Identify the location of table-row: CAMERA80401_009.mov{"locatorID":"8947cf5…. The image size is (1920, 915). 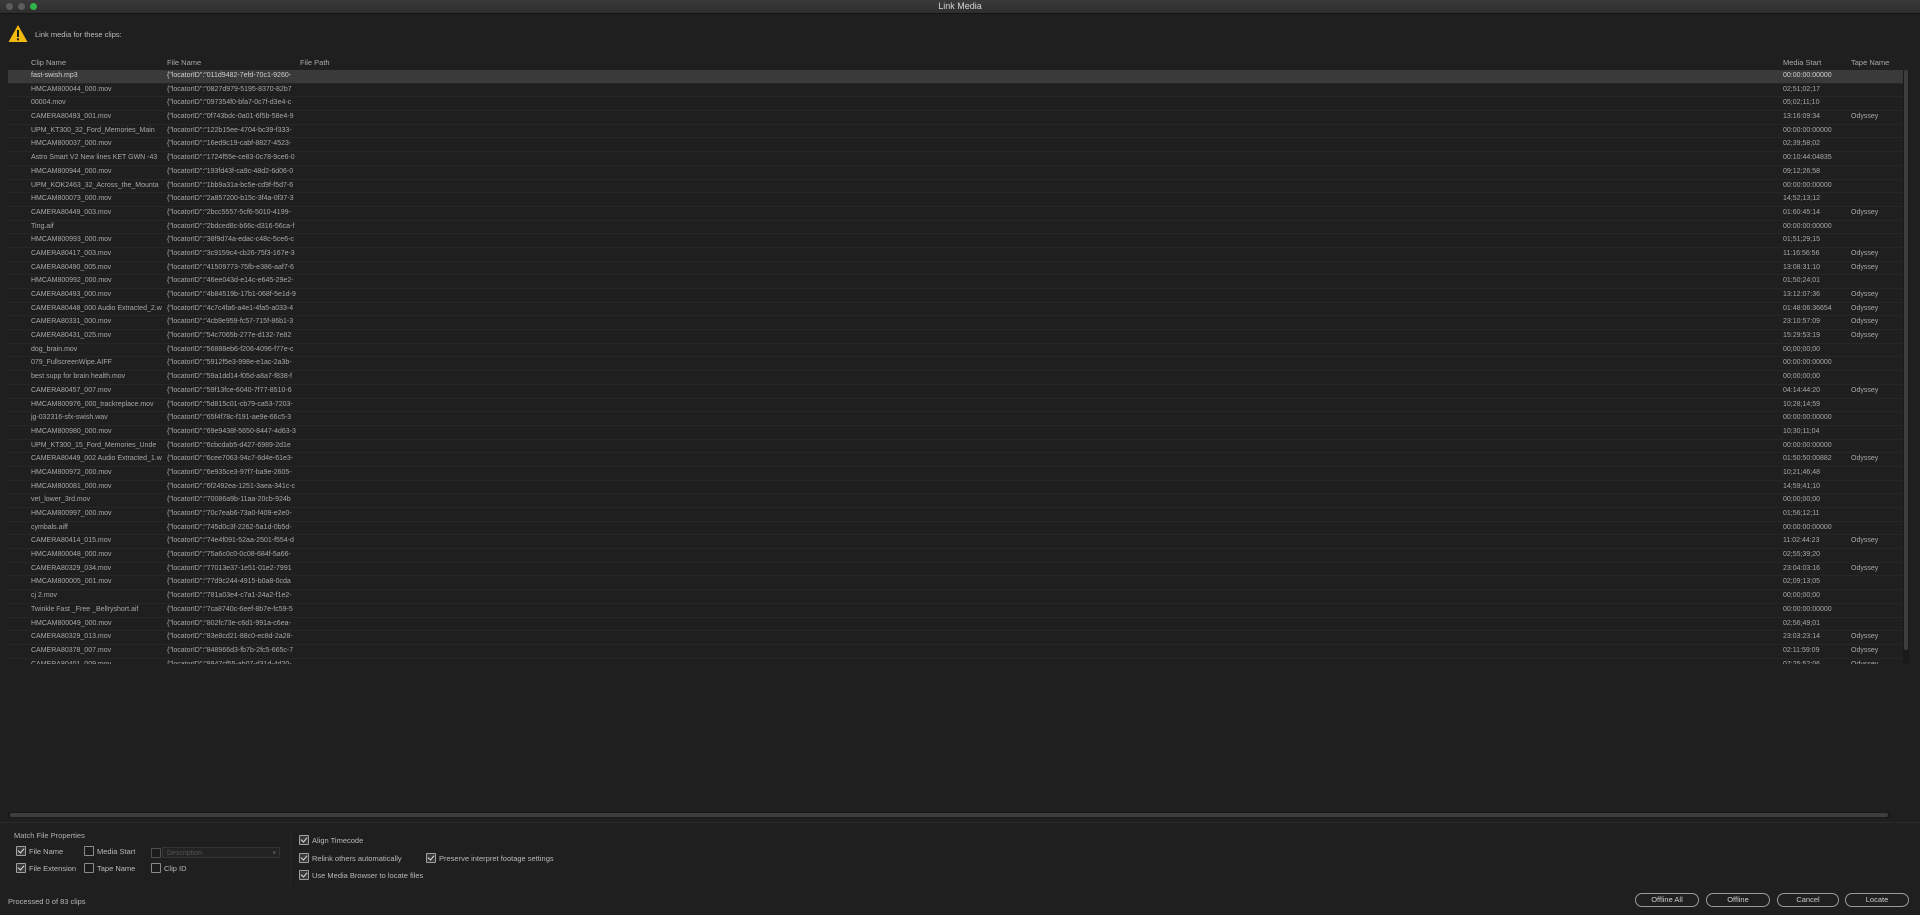
(958, 661).